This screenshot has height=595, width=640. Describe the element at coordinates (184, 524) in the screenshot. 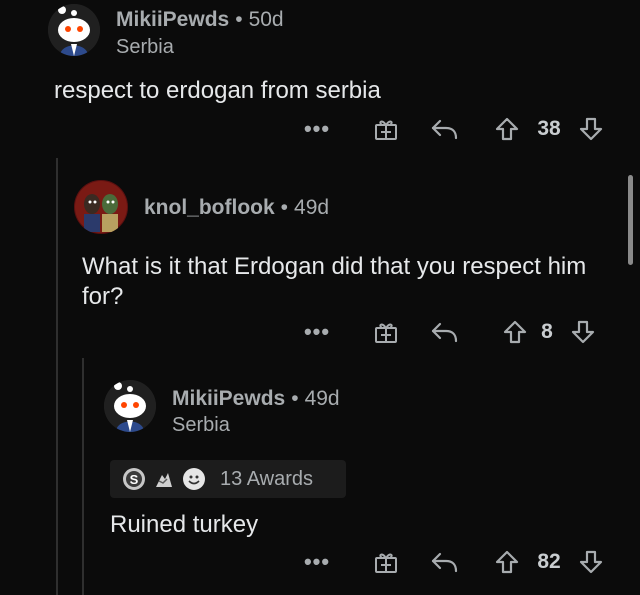

I see `comment-body: Ruined turkey` at that location.